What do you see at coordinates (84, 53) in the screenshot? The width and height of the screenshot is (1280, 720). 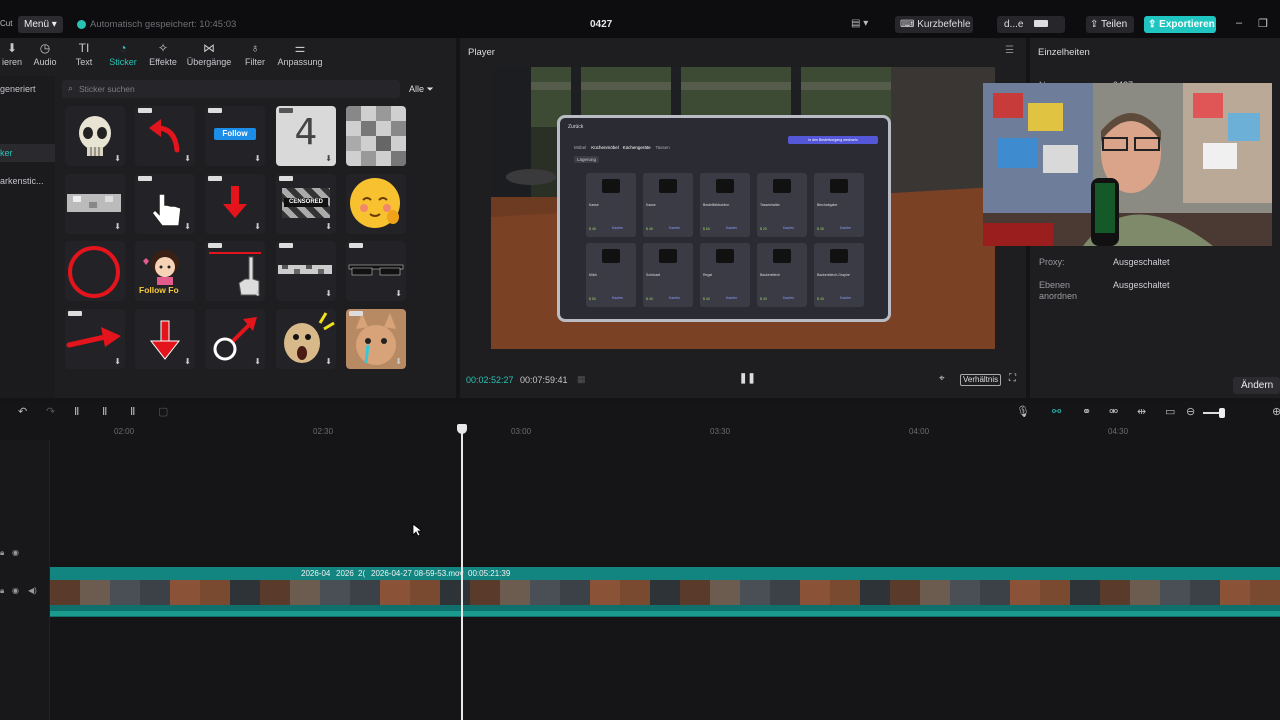 I see `tab-text: TI Text` at bounding box center [84, 53].